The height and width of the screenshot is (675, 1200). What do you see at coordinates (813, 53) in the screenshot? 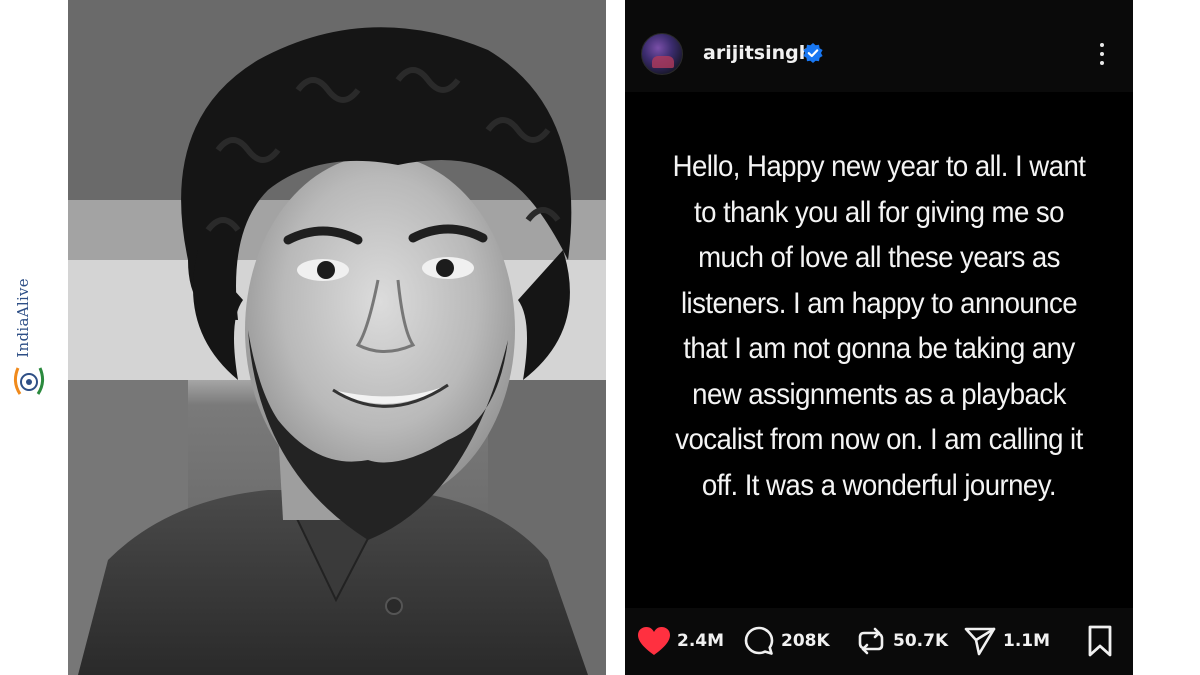
I see `verified-badge-icon` at bounding box center [813, 53].